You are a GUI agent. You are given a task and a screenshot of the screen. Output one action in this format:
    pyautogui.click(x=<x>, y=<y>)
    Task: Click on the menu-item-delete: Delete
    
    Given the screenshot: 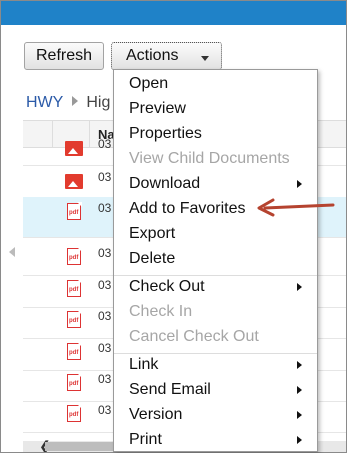 What is the action you would take?
    pyautogui.click(x=152, y=259)
    